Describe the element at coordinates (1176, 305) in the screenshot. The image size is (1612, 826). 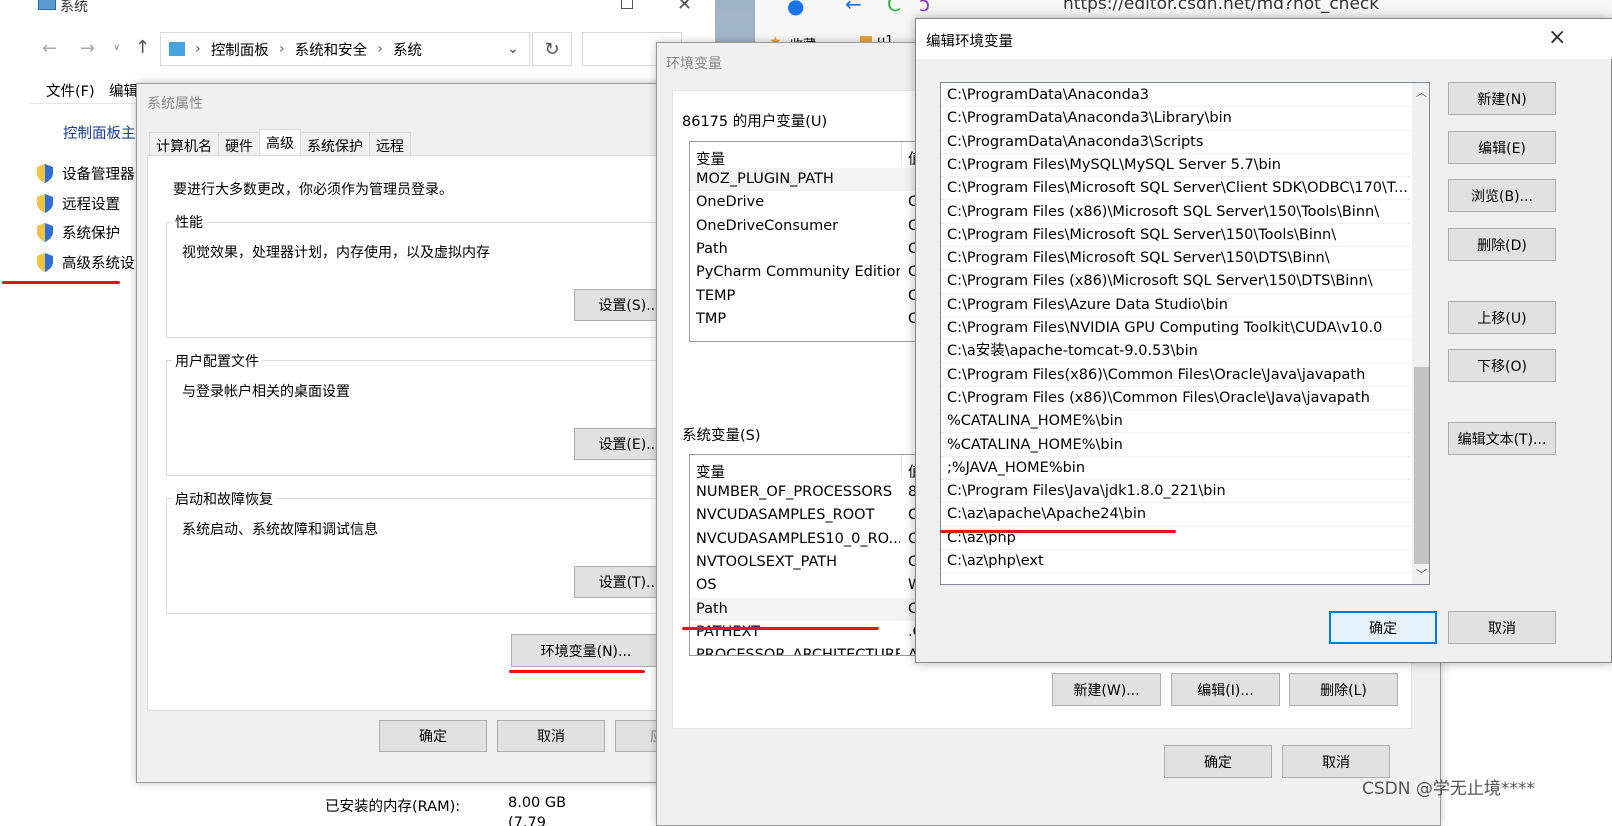
I see `path-list-item: C:\Program Files\Azure Data Studio\bin` at that location.